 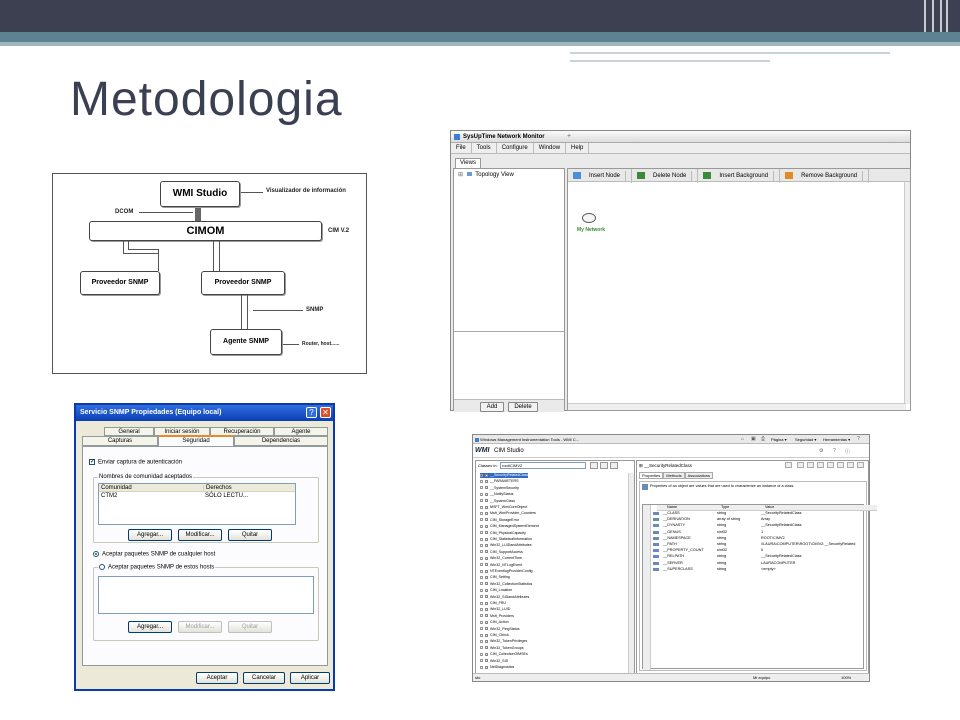 I want to click on table-row: __DERIVATION array of string Array, so click(x=763, y=520).